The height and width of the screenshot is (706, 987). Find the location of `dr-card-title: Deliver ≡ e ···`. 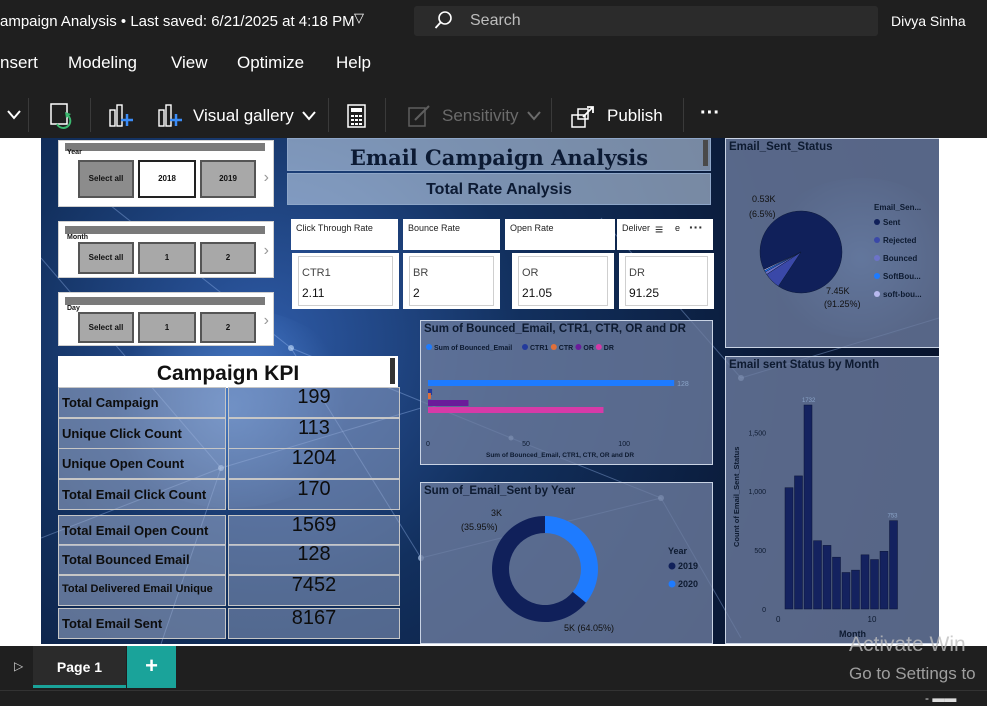

dr-card-title: Deliver ≡ e ··· is located at coordinates (665, 234).